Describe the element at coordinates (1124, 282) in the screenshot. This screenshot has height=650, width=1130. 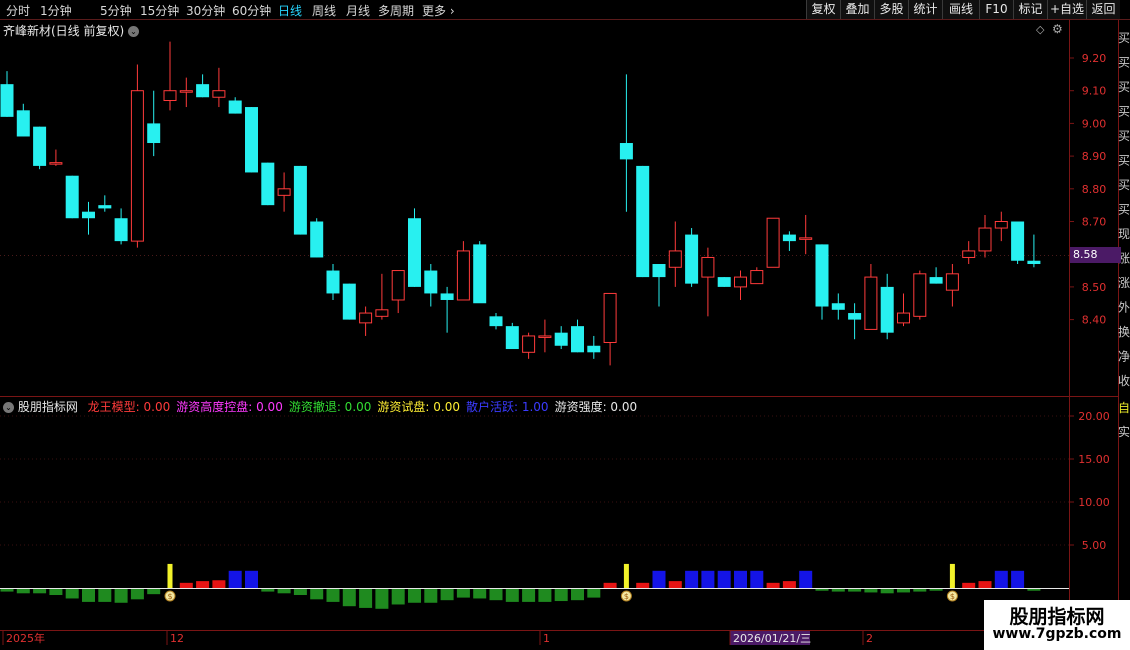
I see `side-panel-char: 涨` at that location.